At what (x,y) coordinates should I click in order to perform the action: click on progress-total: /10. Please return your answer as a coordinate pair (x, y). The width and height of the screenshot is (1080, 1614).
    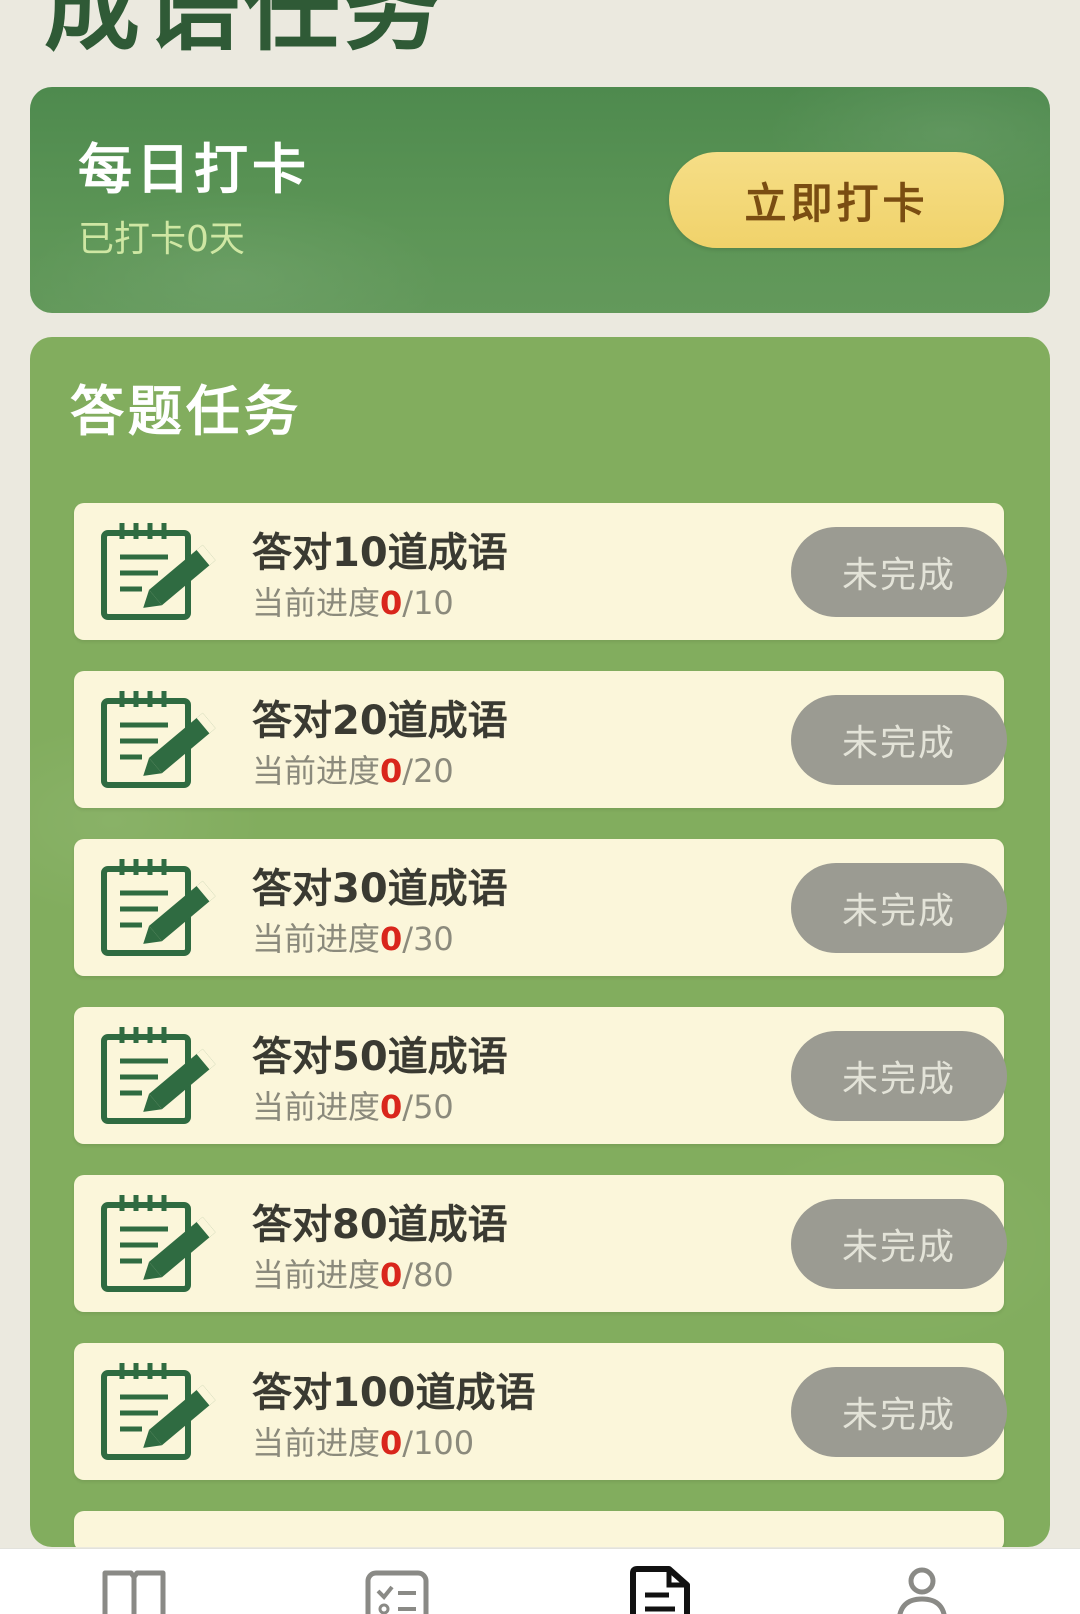
    Looking at the image, I should click on (428, 603).